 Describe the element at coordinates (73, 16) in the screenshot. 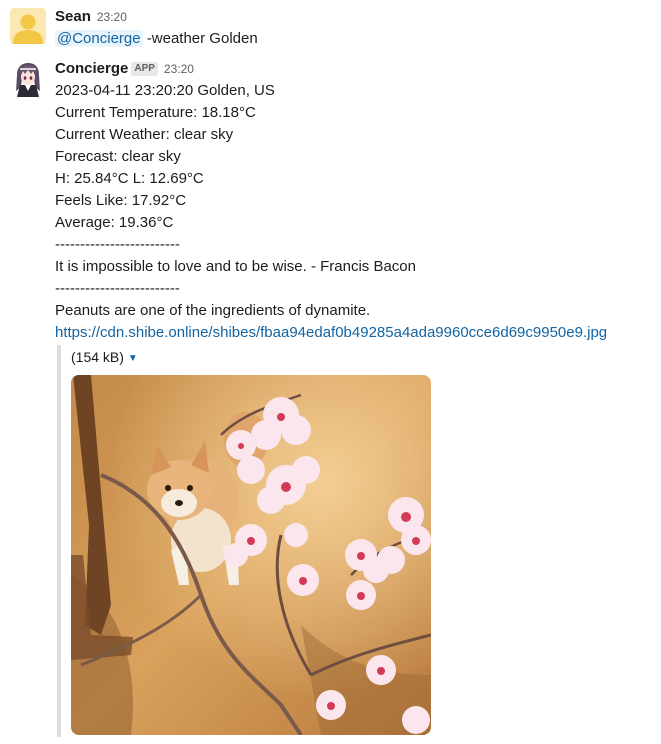

I see `message-author: Sean` at that location.